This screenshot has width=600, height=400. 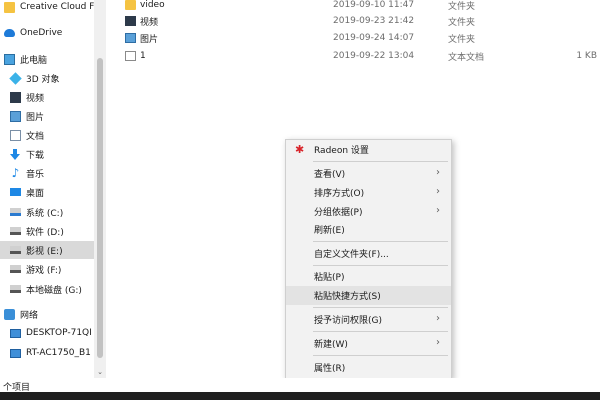 What do you see at coordinates (47, 269) in the screenshot?
I see `nav-drive-f: 游戏 (F:)` at bounding box center [47, 269].